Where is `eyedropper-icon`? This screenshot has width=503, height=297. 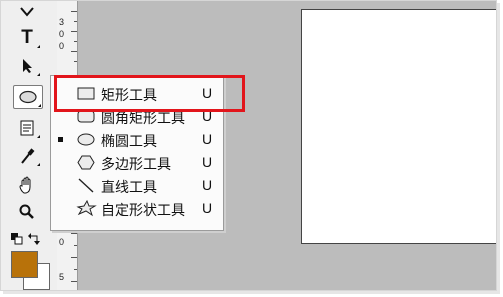 eyedropper-icon is located at coordinates (28, 156).